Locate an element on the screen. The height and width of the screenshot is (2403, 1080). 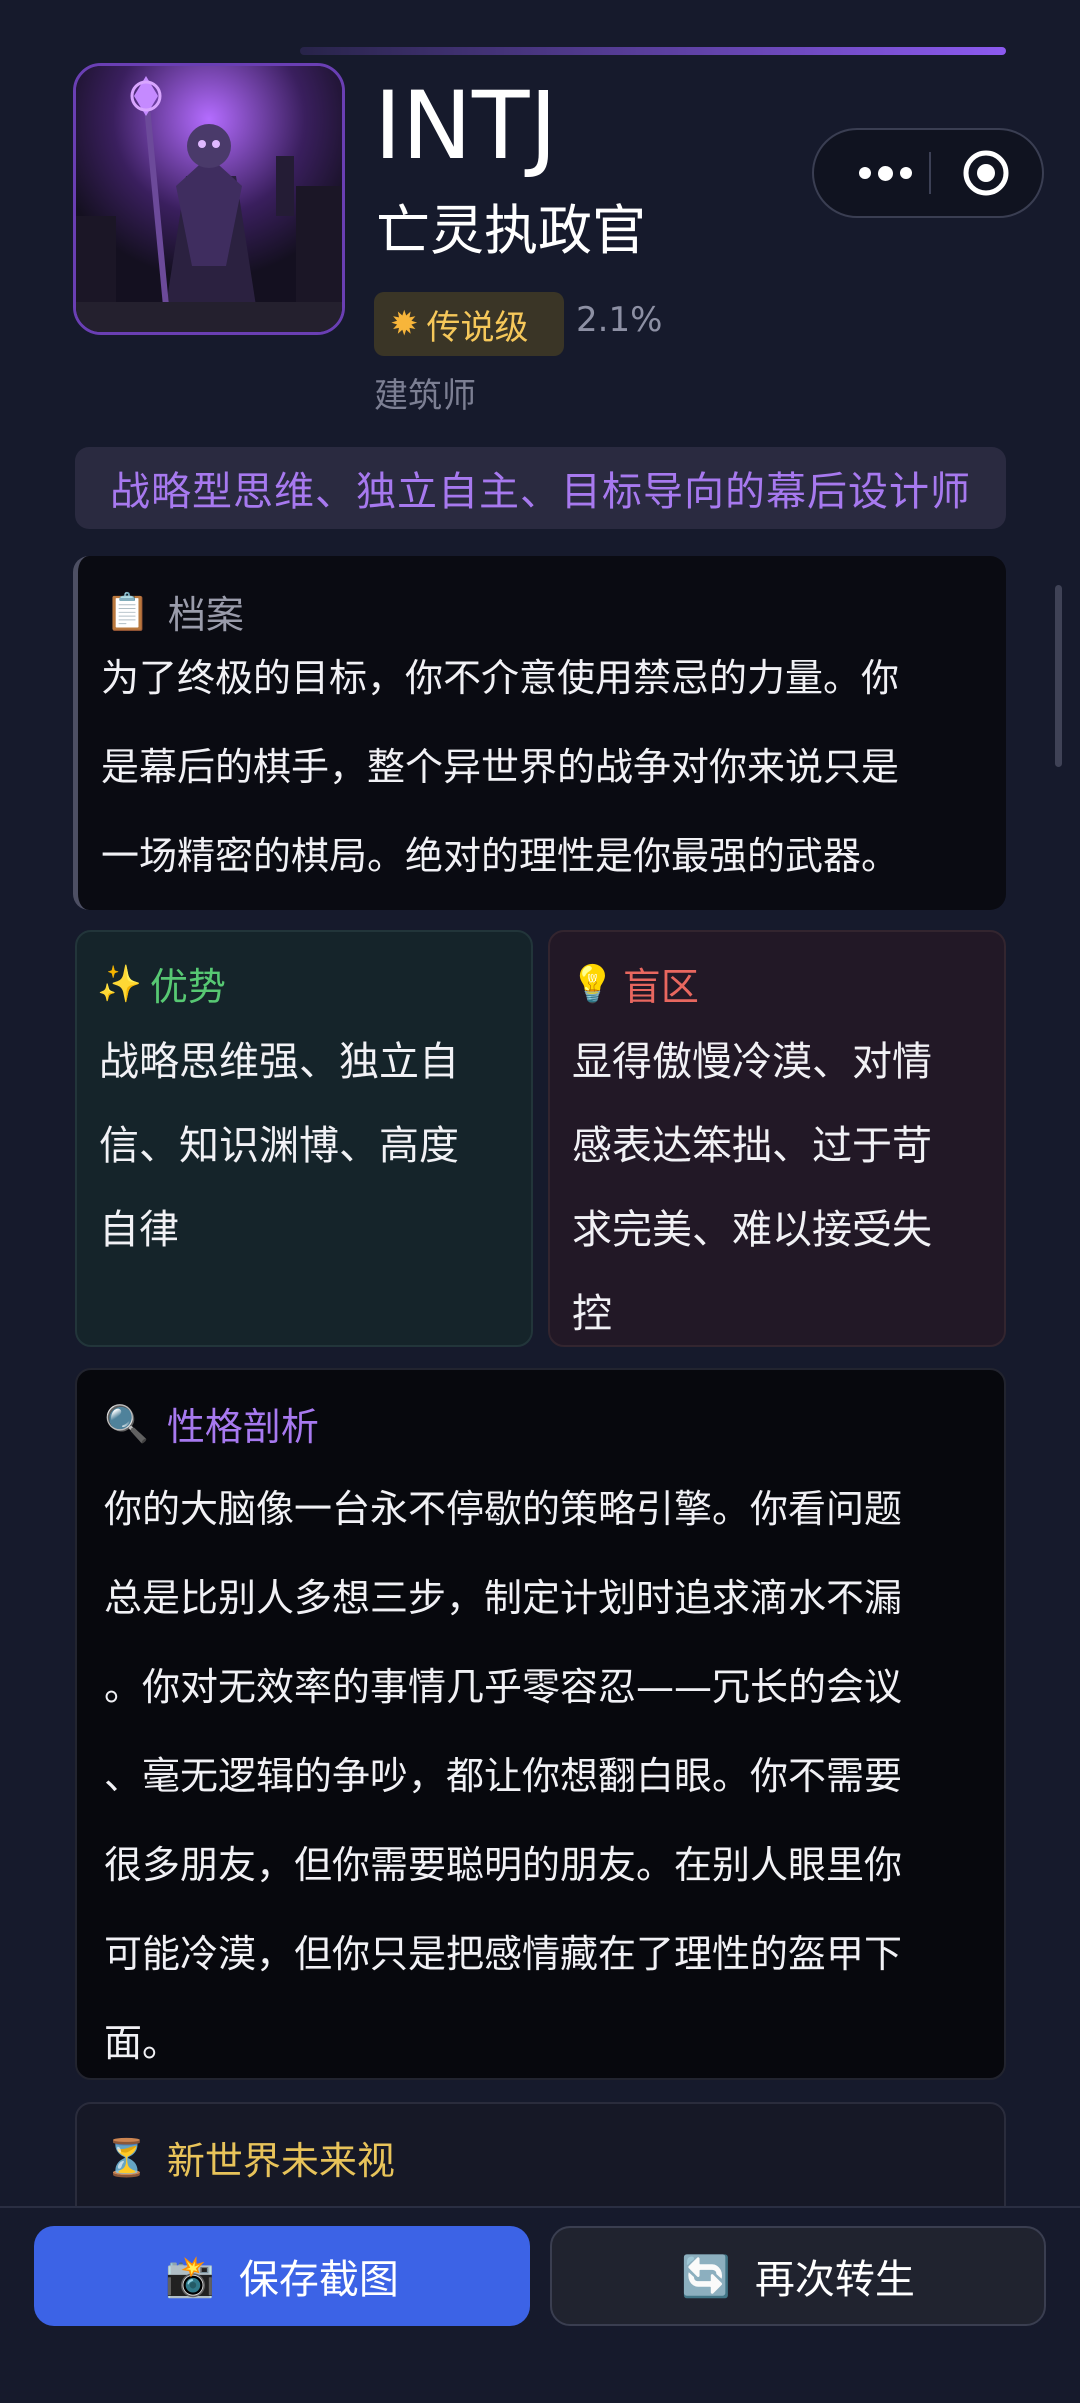
strengths-text: 战略思维强、独立自 信、知识渊博、高度 自律 is located at coordinates (309, 1146).